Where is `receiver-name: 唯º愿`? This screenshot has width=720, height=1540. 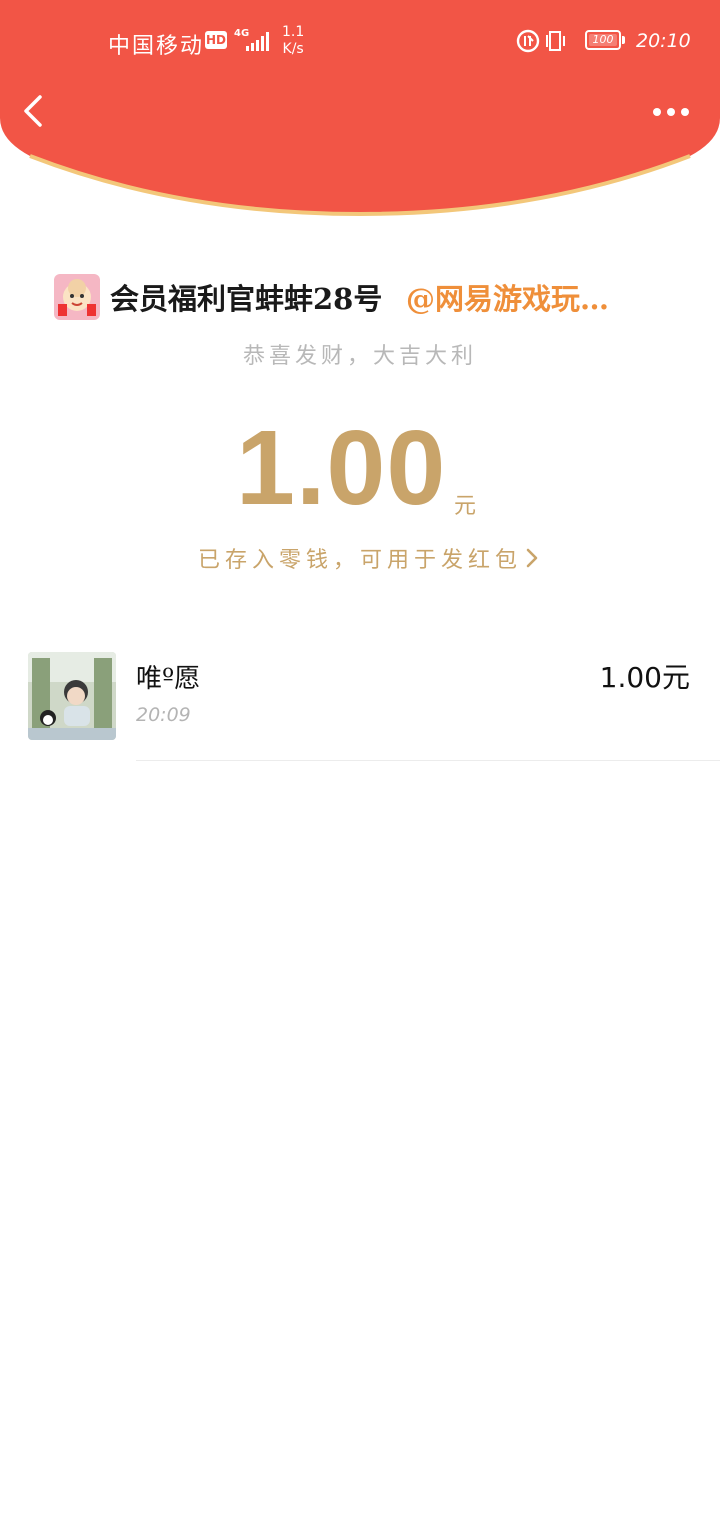 receiver-name: 唯º愿 is located at coordinates (168, 679).